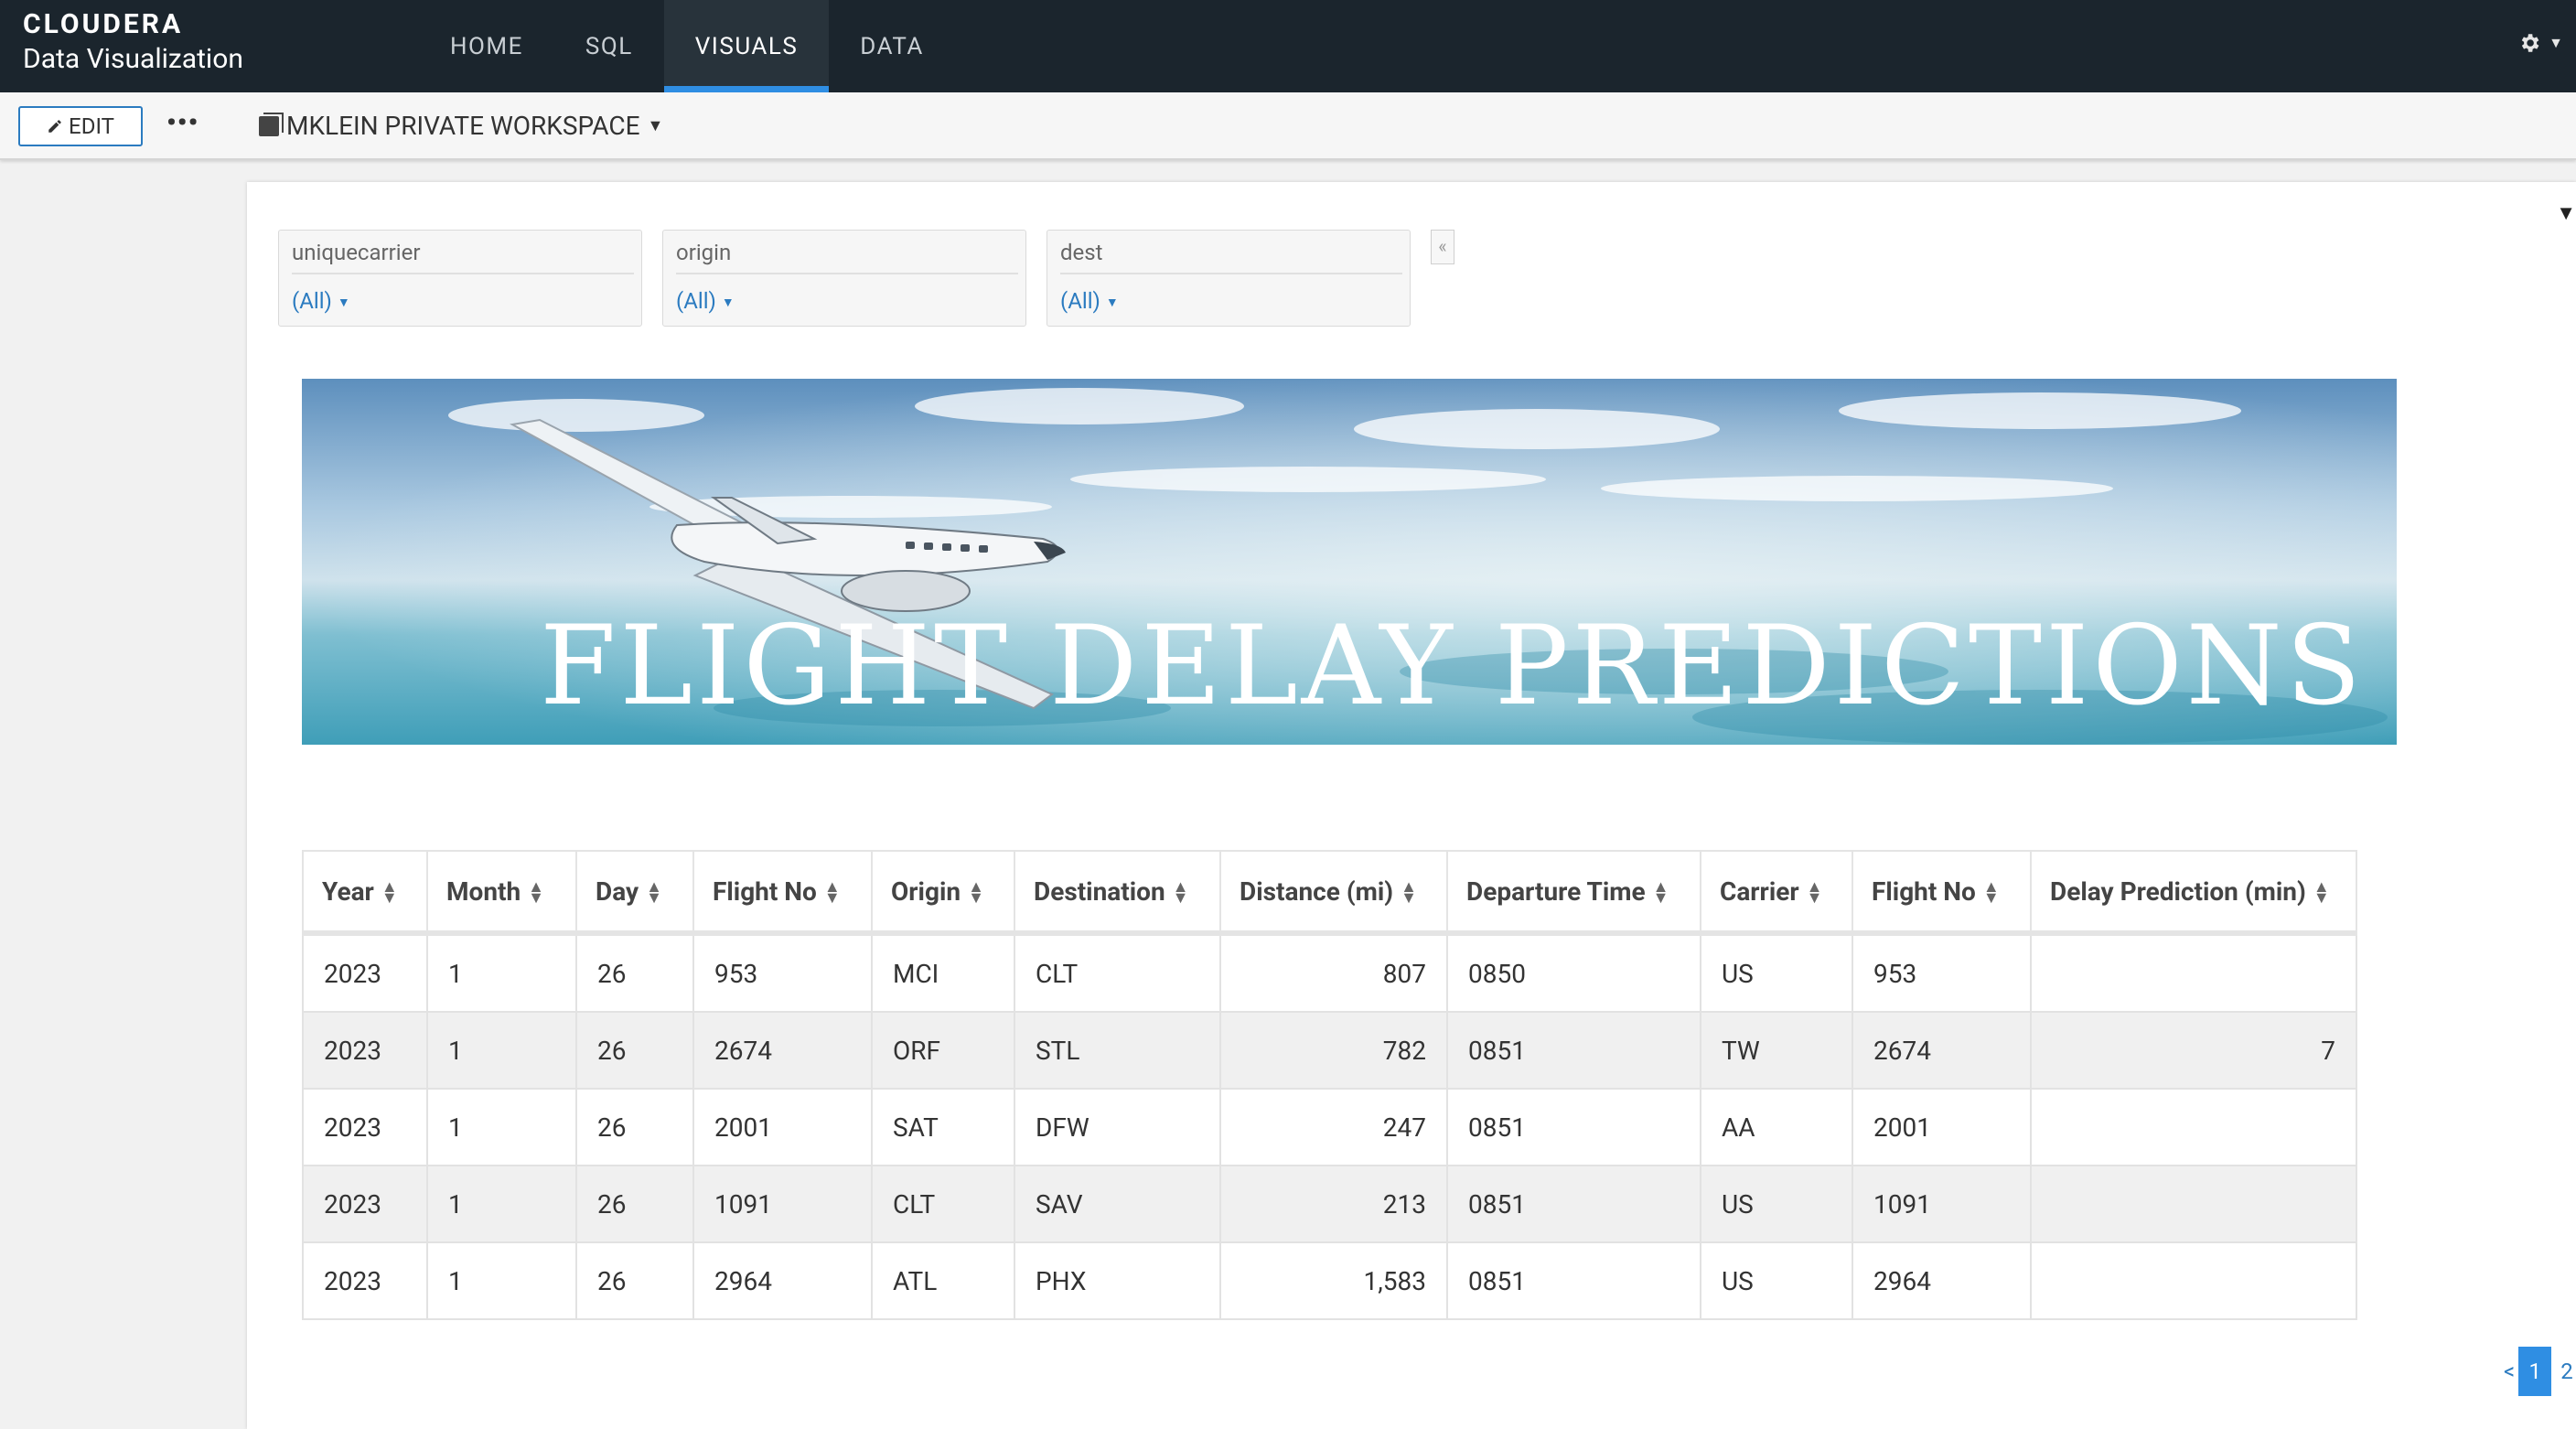 This screenshot has height=1429, width=2576. I want to click on cell-distance: 213, so click(1334, 1204).